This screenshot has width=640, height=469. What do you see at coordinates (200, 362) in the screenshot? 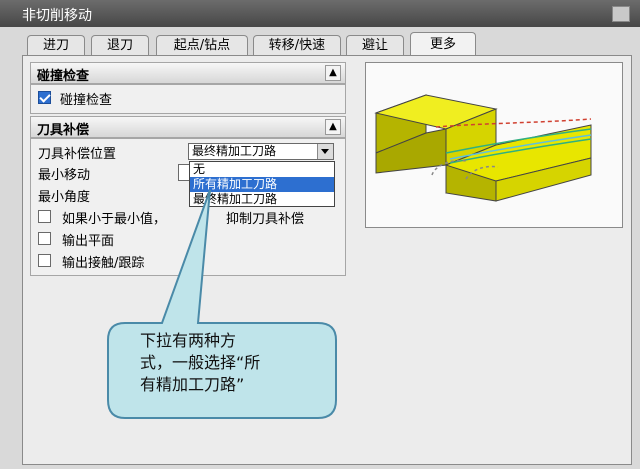
I see `callout-line-2: 式，一般选择“所` at bounding box center [200, 362].